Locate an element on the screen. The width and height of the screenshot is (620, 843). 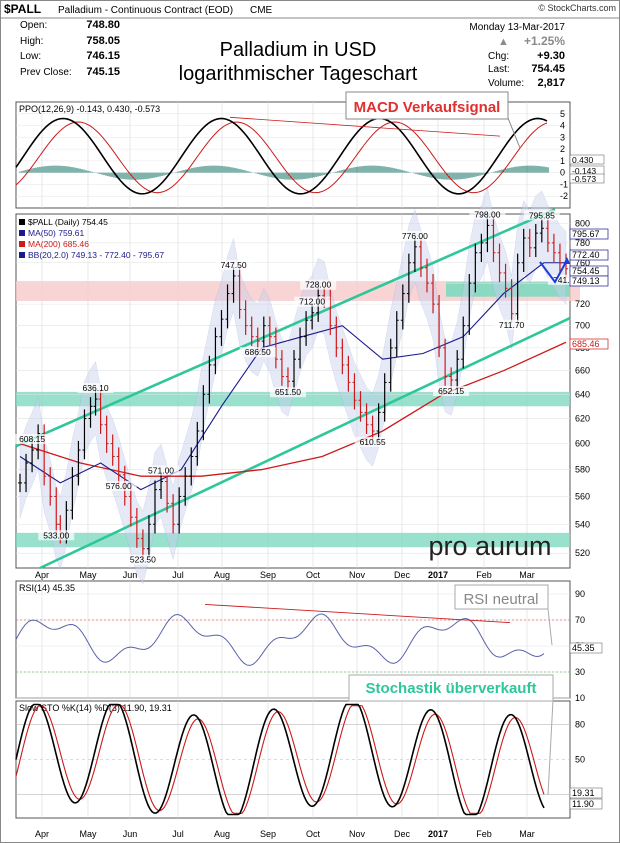
price-annotation: 686.50 is located at coordinates (258, 352).